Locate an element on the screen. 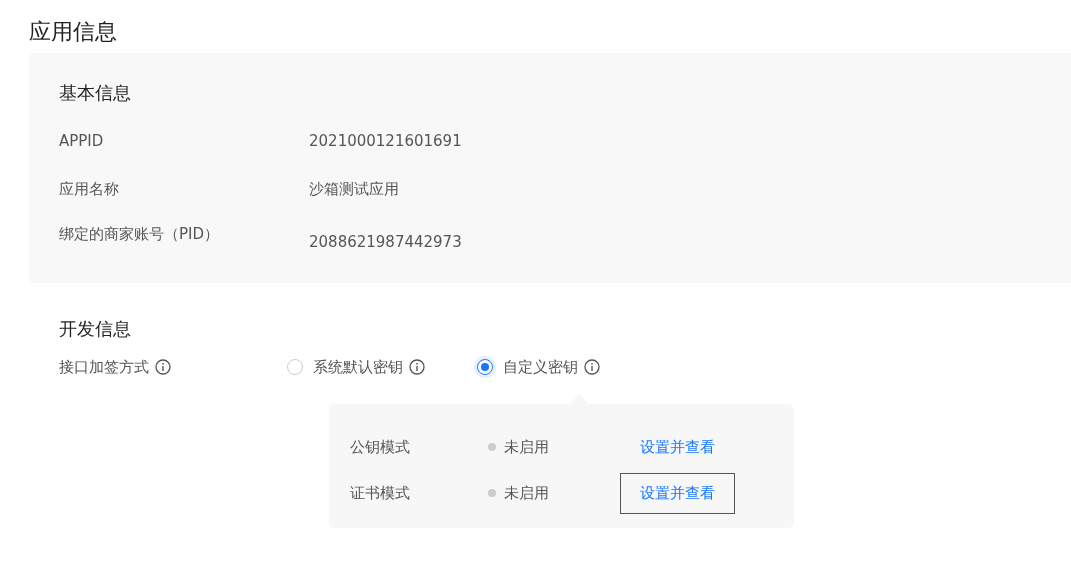 This screenshot has width=1071, height=585. field-value: 2021000121601691 is located at coordinates (385, 141).